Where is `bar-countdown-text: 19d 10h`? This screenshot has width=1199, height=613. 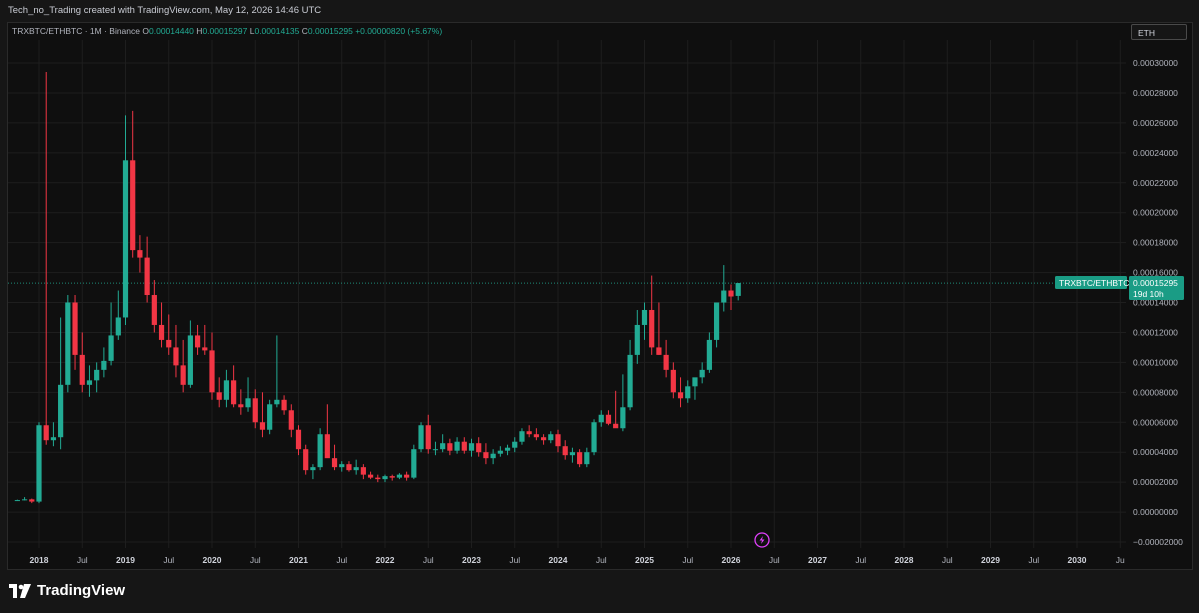 bar-countdown-text: 19d 10h is located at coordinates (1148, 294).